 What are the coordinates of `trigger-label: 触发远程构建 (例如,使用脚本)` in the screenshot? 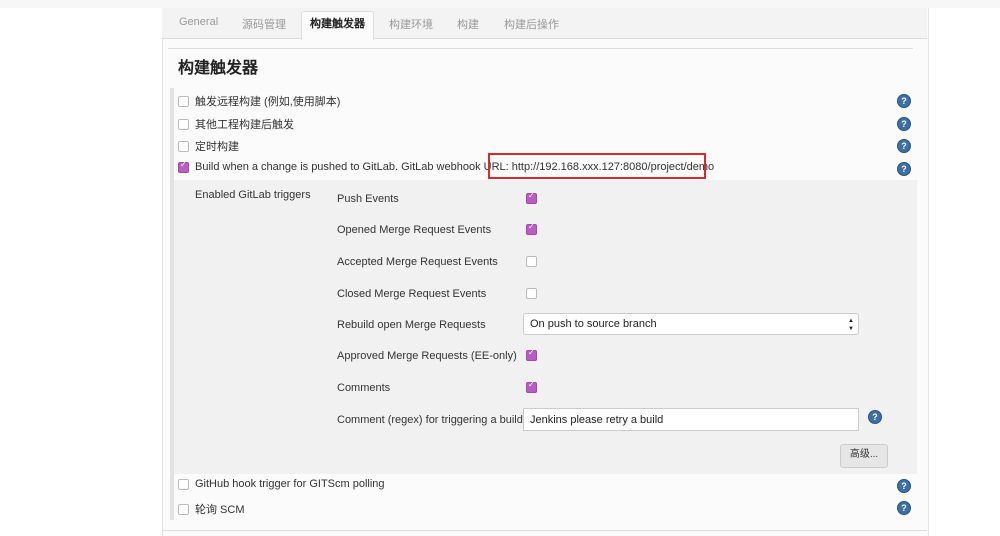 It's located at (268, 102).